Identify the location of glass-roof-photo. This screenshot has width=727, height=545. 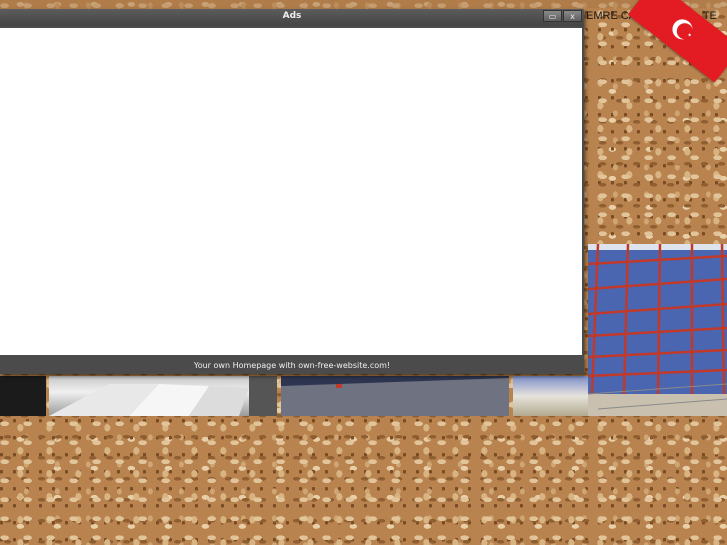
(657, 330).